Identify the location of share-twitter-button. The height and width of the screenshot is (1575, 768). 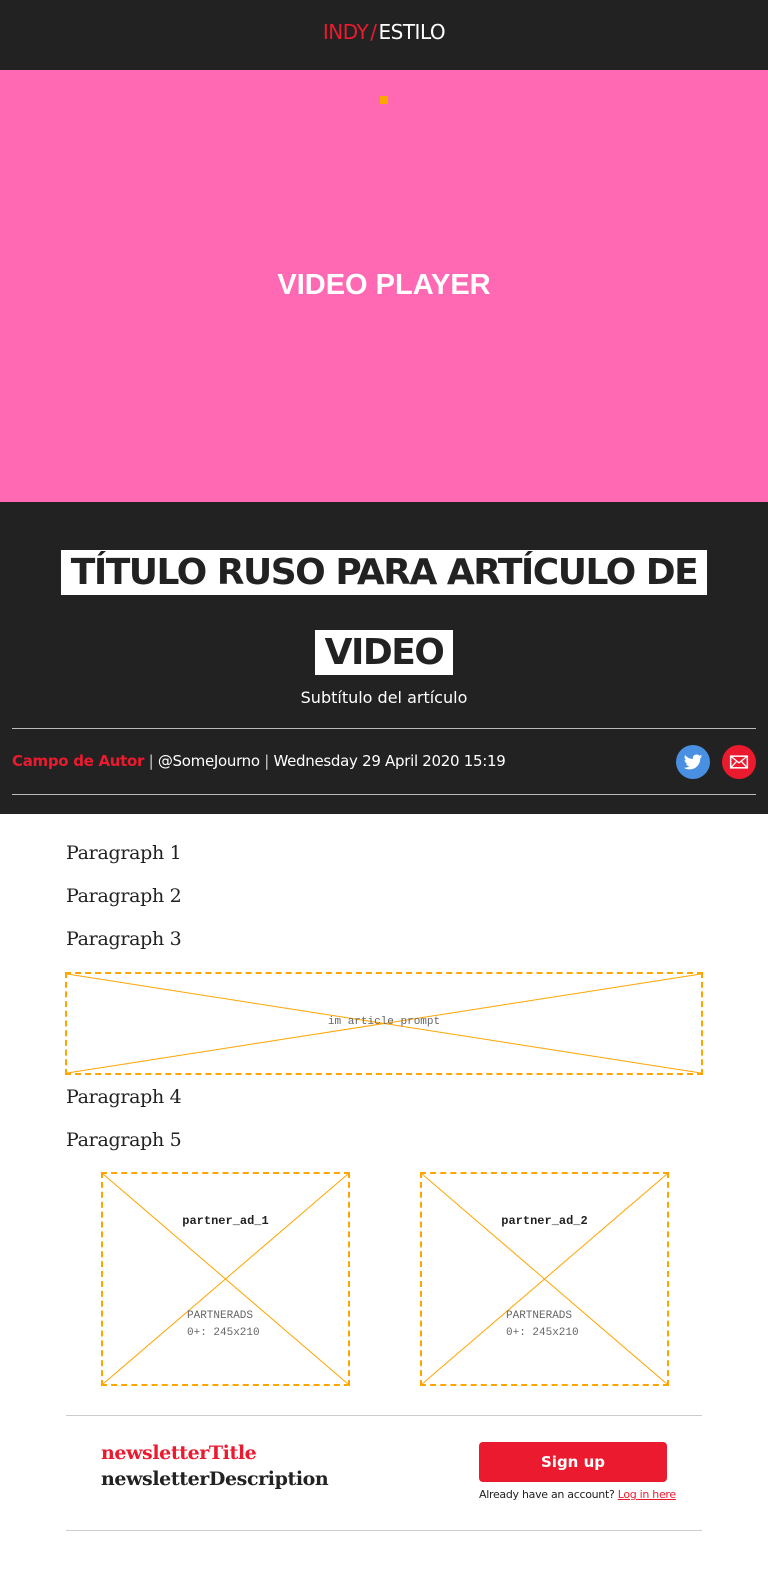
(693, 762).